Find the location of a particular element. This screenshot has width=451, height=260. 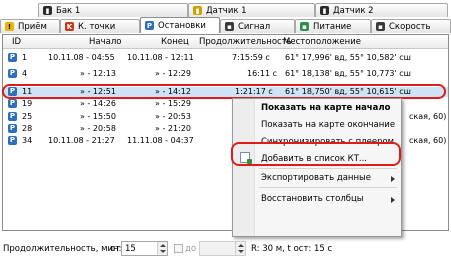

cell-id: 1 is located at coordinates (25, 57).